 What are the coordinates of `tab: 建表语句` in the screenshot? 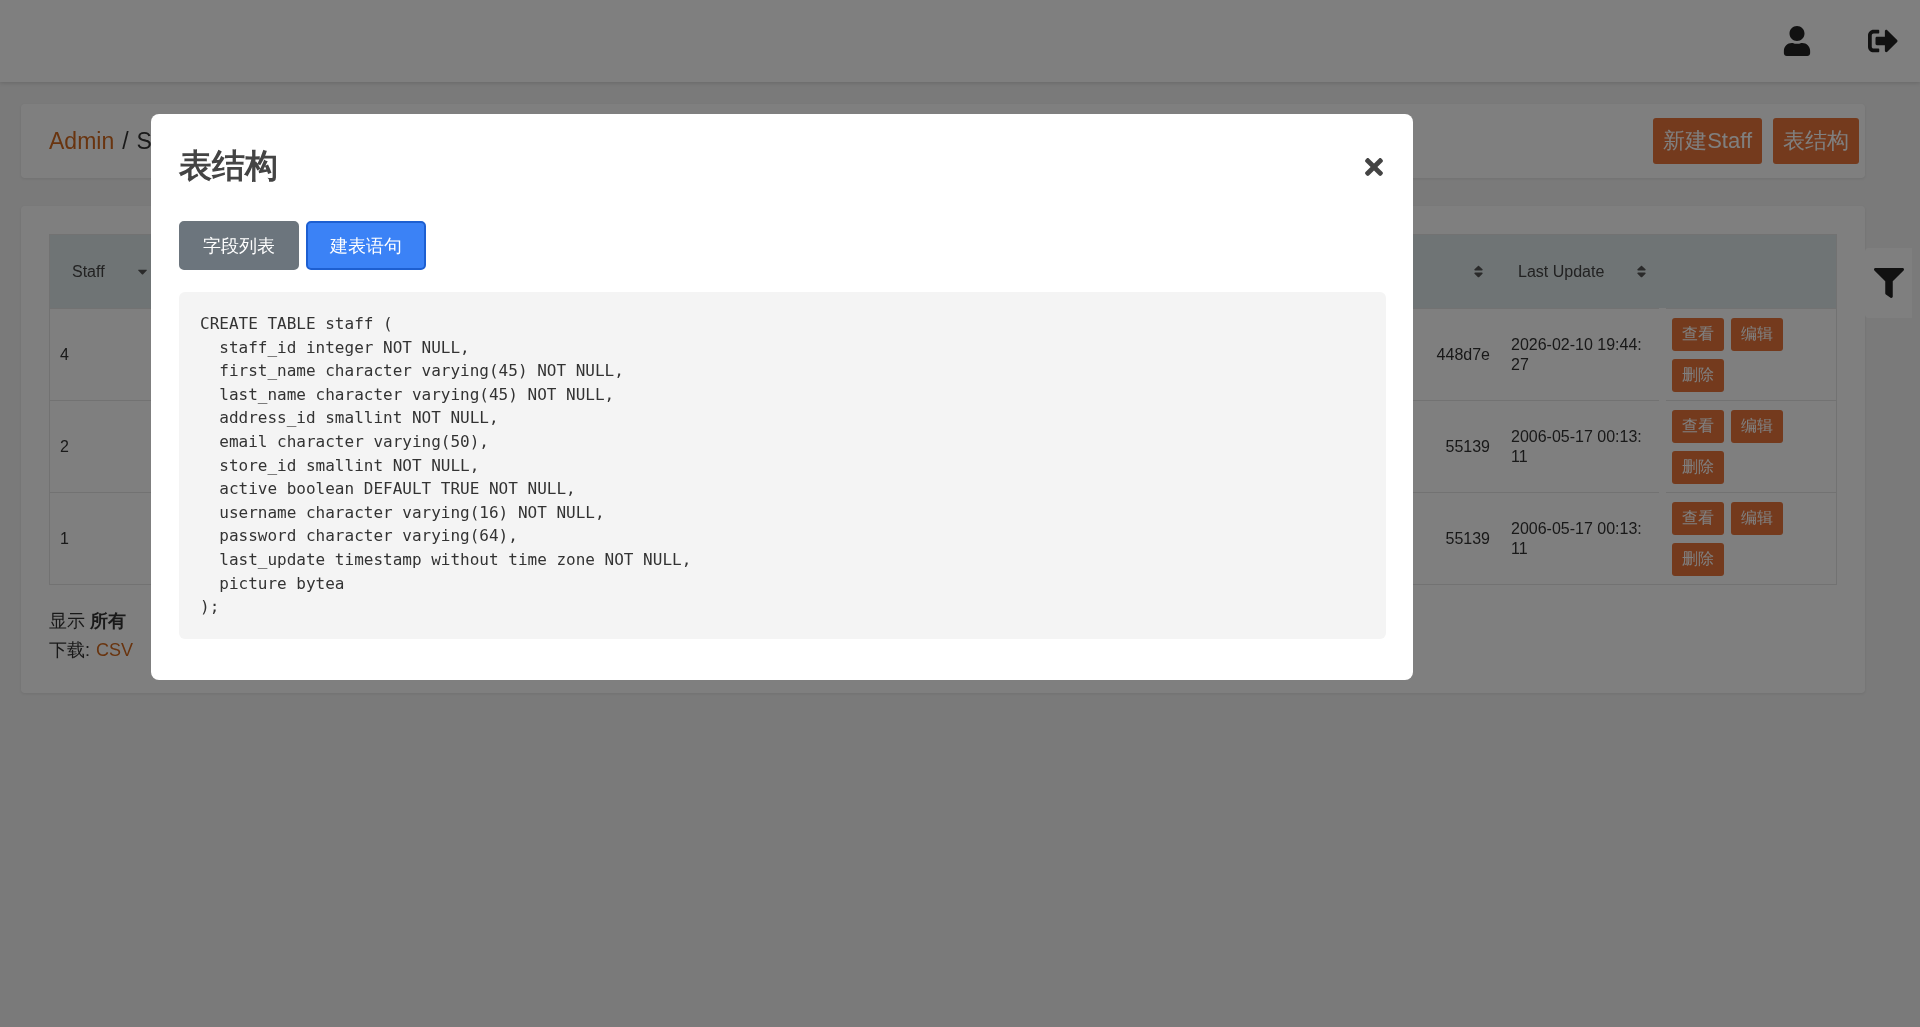 It's located at (366, 245).